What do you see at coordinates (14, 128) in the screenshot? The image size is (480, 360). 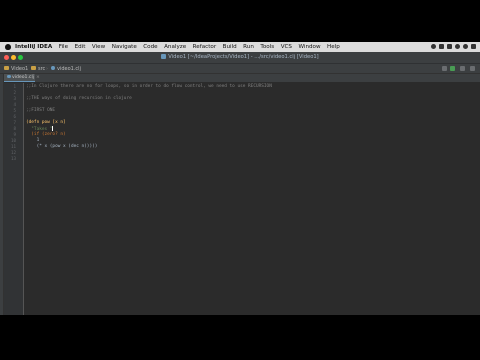 I see `line-number: 8` at bounding box center [14, 128].